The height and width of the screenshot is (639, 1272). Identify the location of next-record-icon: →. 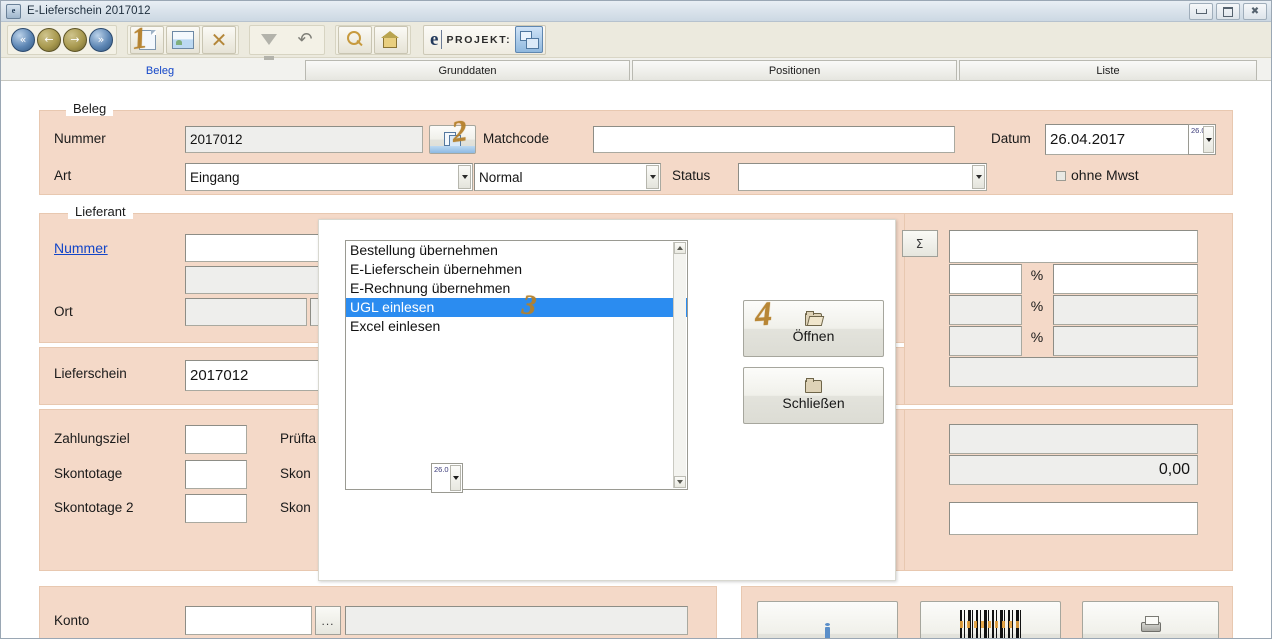
(75, 39).